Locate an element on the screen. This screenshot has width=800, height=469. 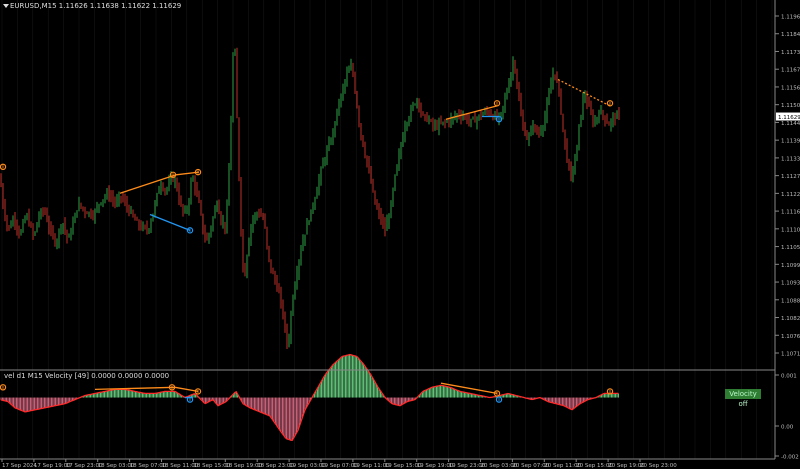
indicator-tick-label: 0.00 is located at coordinates (787, 428).